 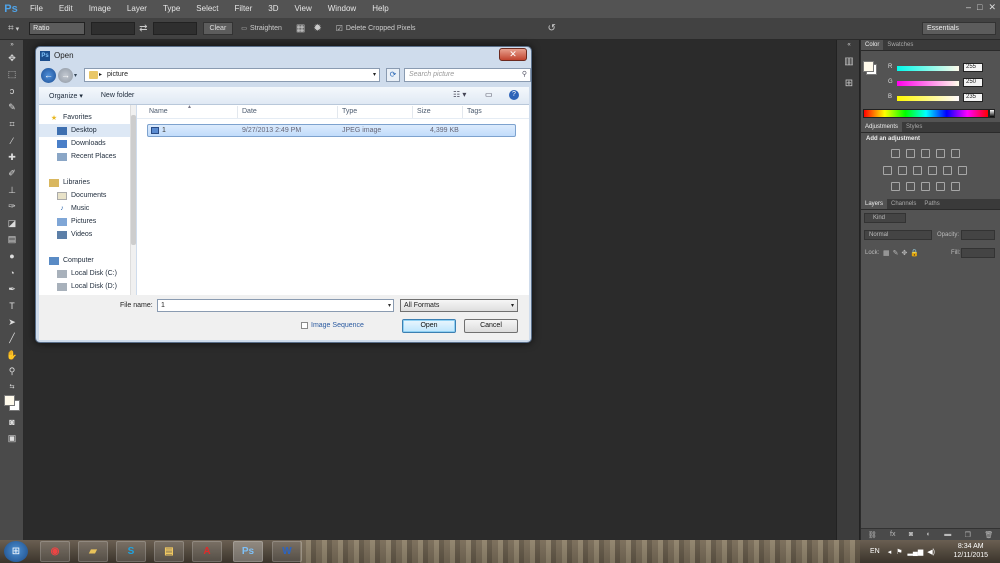 I want to click on color-swatches, so click(x=12, y=403).